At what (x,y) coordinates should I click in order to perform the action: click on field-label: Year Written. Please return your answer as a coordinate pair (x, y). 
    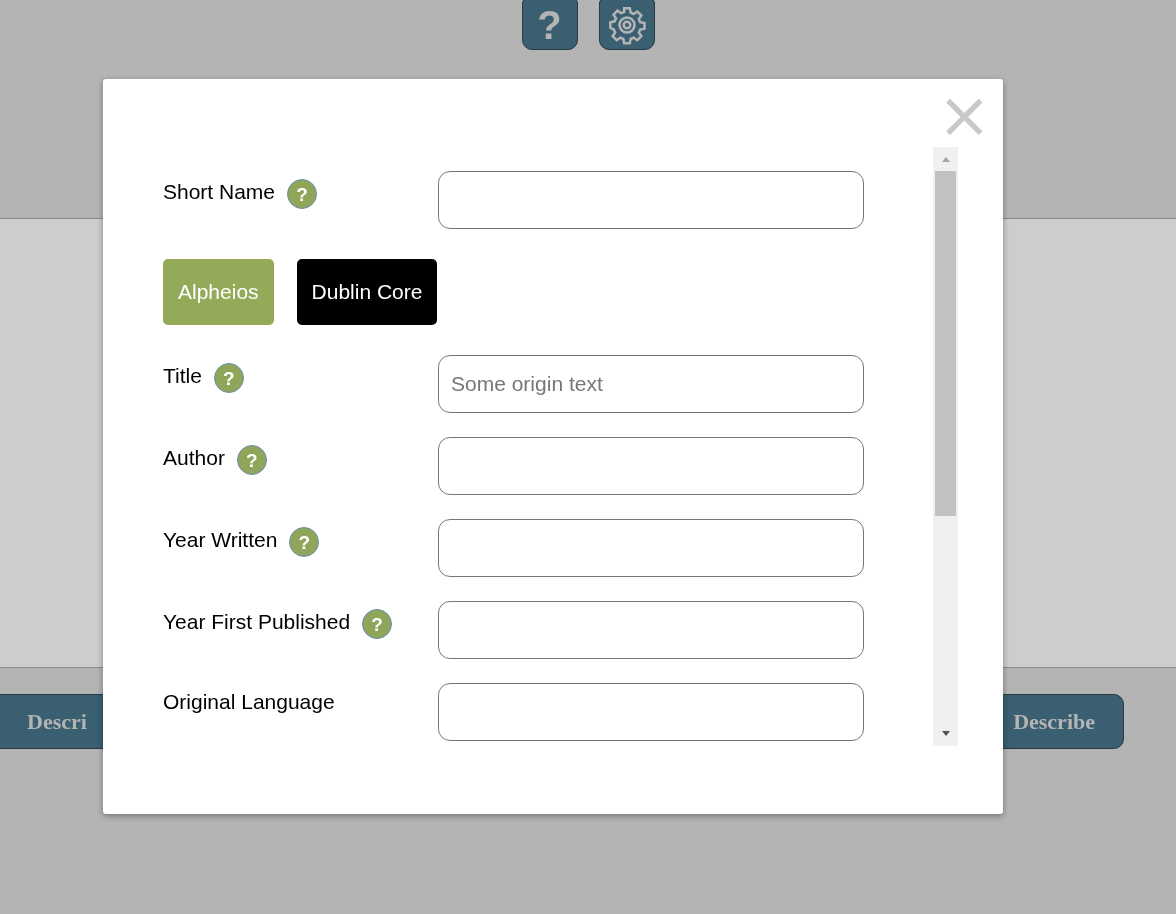
    Looking at the image, I should click on (220, 540).